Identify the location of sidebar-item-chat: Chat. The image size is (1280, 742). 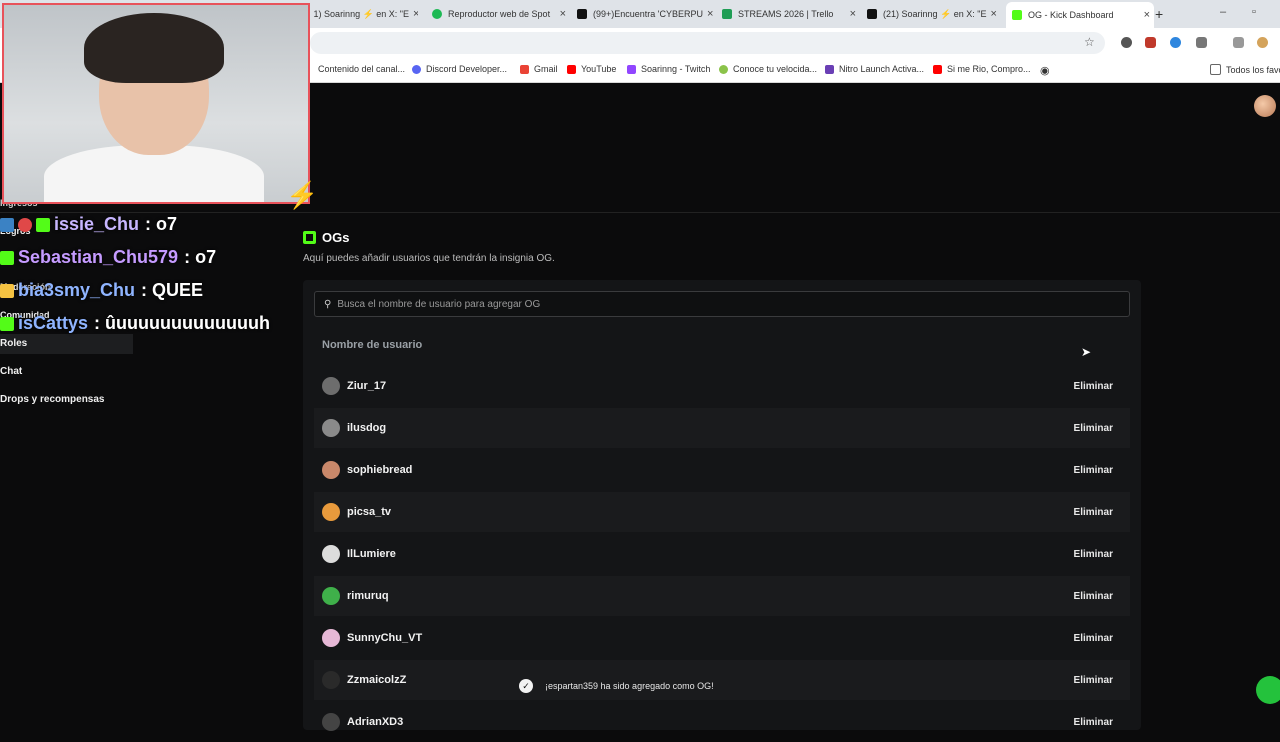
(11, 371).